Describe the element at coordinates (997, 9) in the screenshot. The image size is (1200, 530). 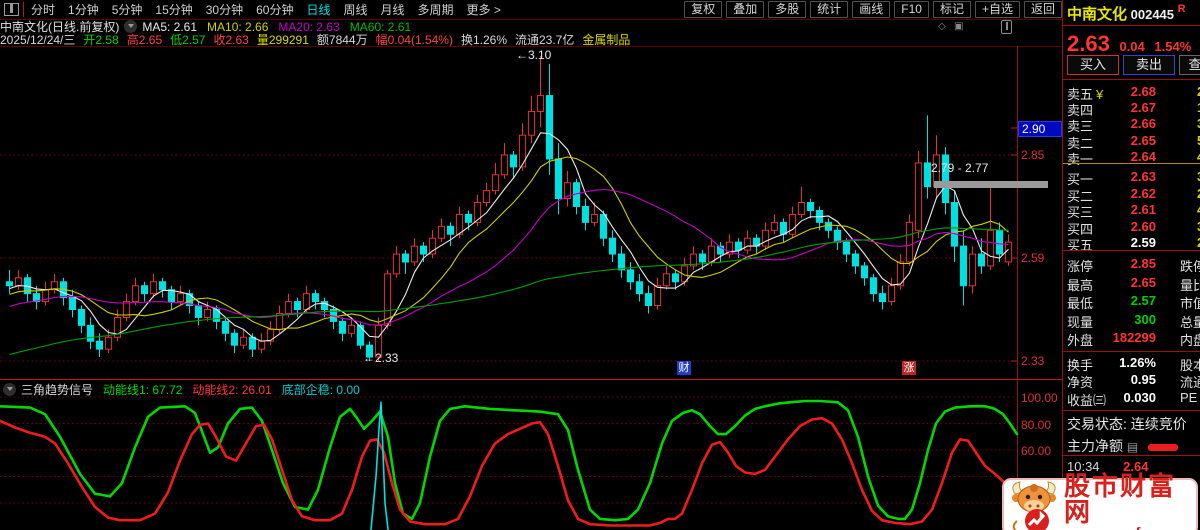
I see `toolbar-button-+自选: +自选` at that location.